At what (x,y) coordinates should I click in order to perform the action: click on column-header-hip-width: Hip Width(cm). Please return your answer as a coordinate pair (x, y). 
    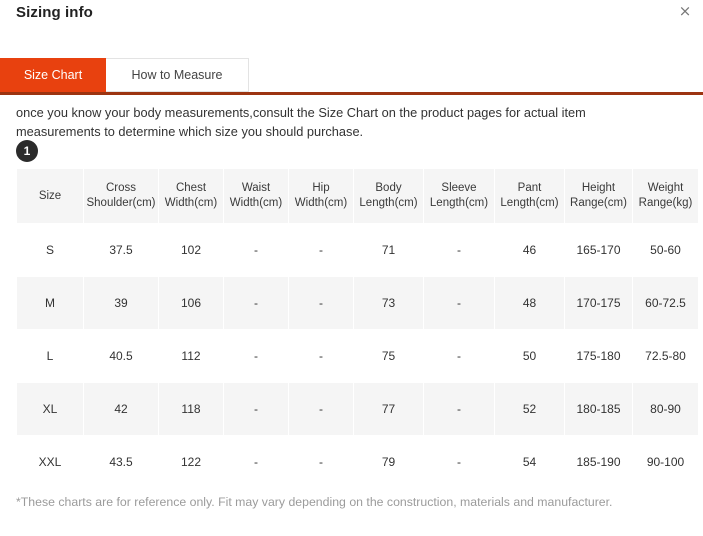
    Looking at the image, I should click on (321, 196).